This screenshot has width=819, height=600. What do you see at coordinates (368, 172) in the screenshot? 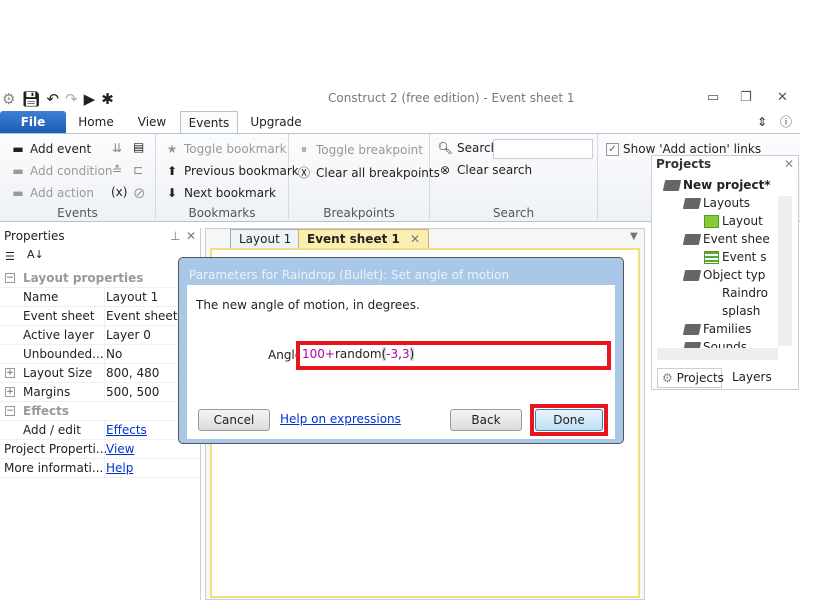
I see `clear-breakpoints-button: Ⓧ Clear all breakpoints` at bounding box center [368, 172].